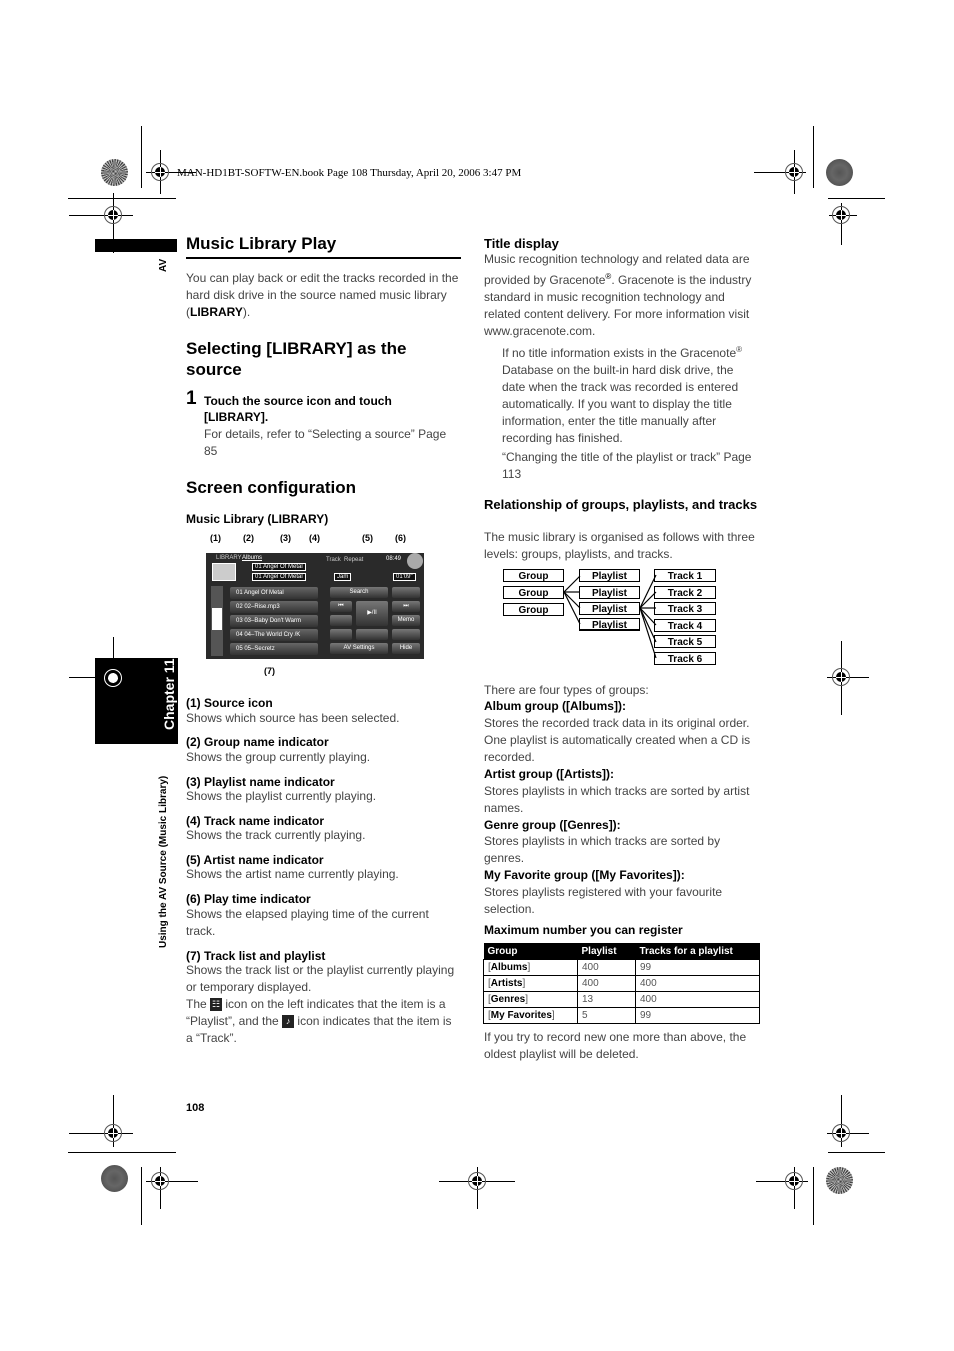  Describe the element at coordinates (229, 703) in the screenshot. I see `item-title: (1) Source icon` at that location.